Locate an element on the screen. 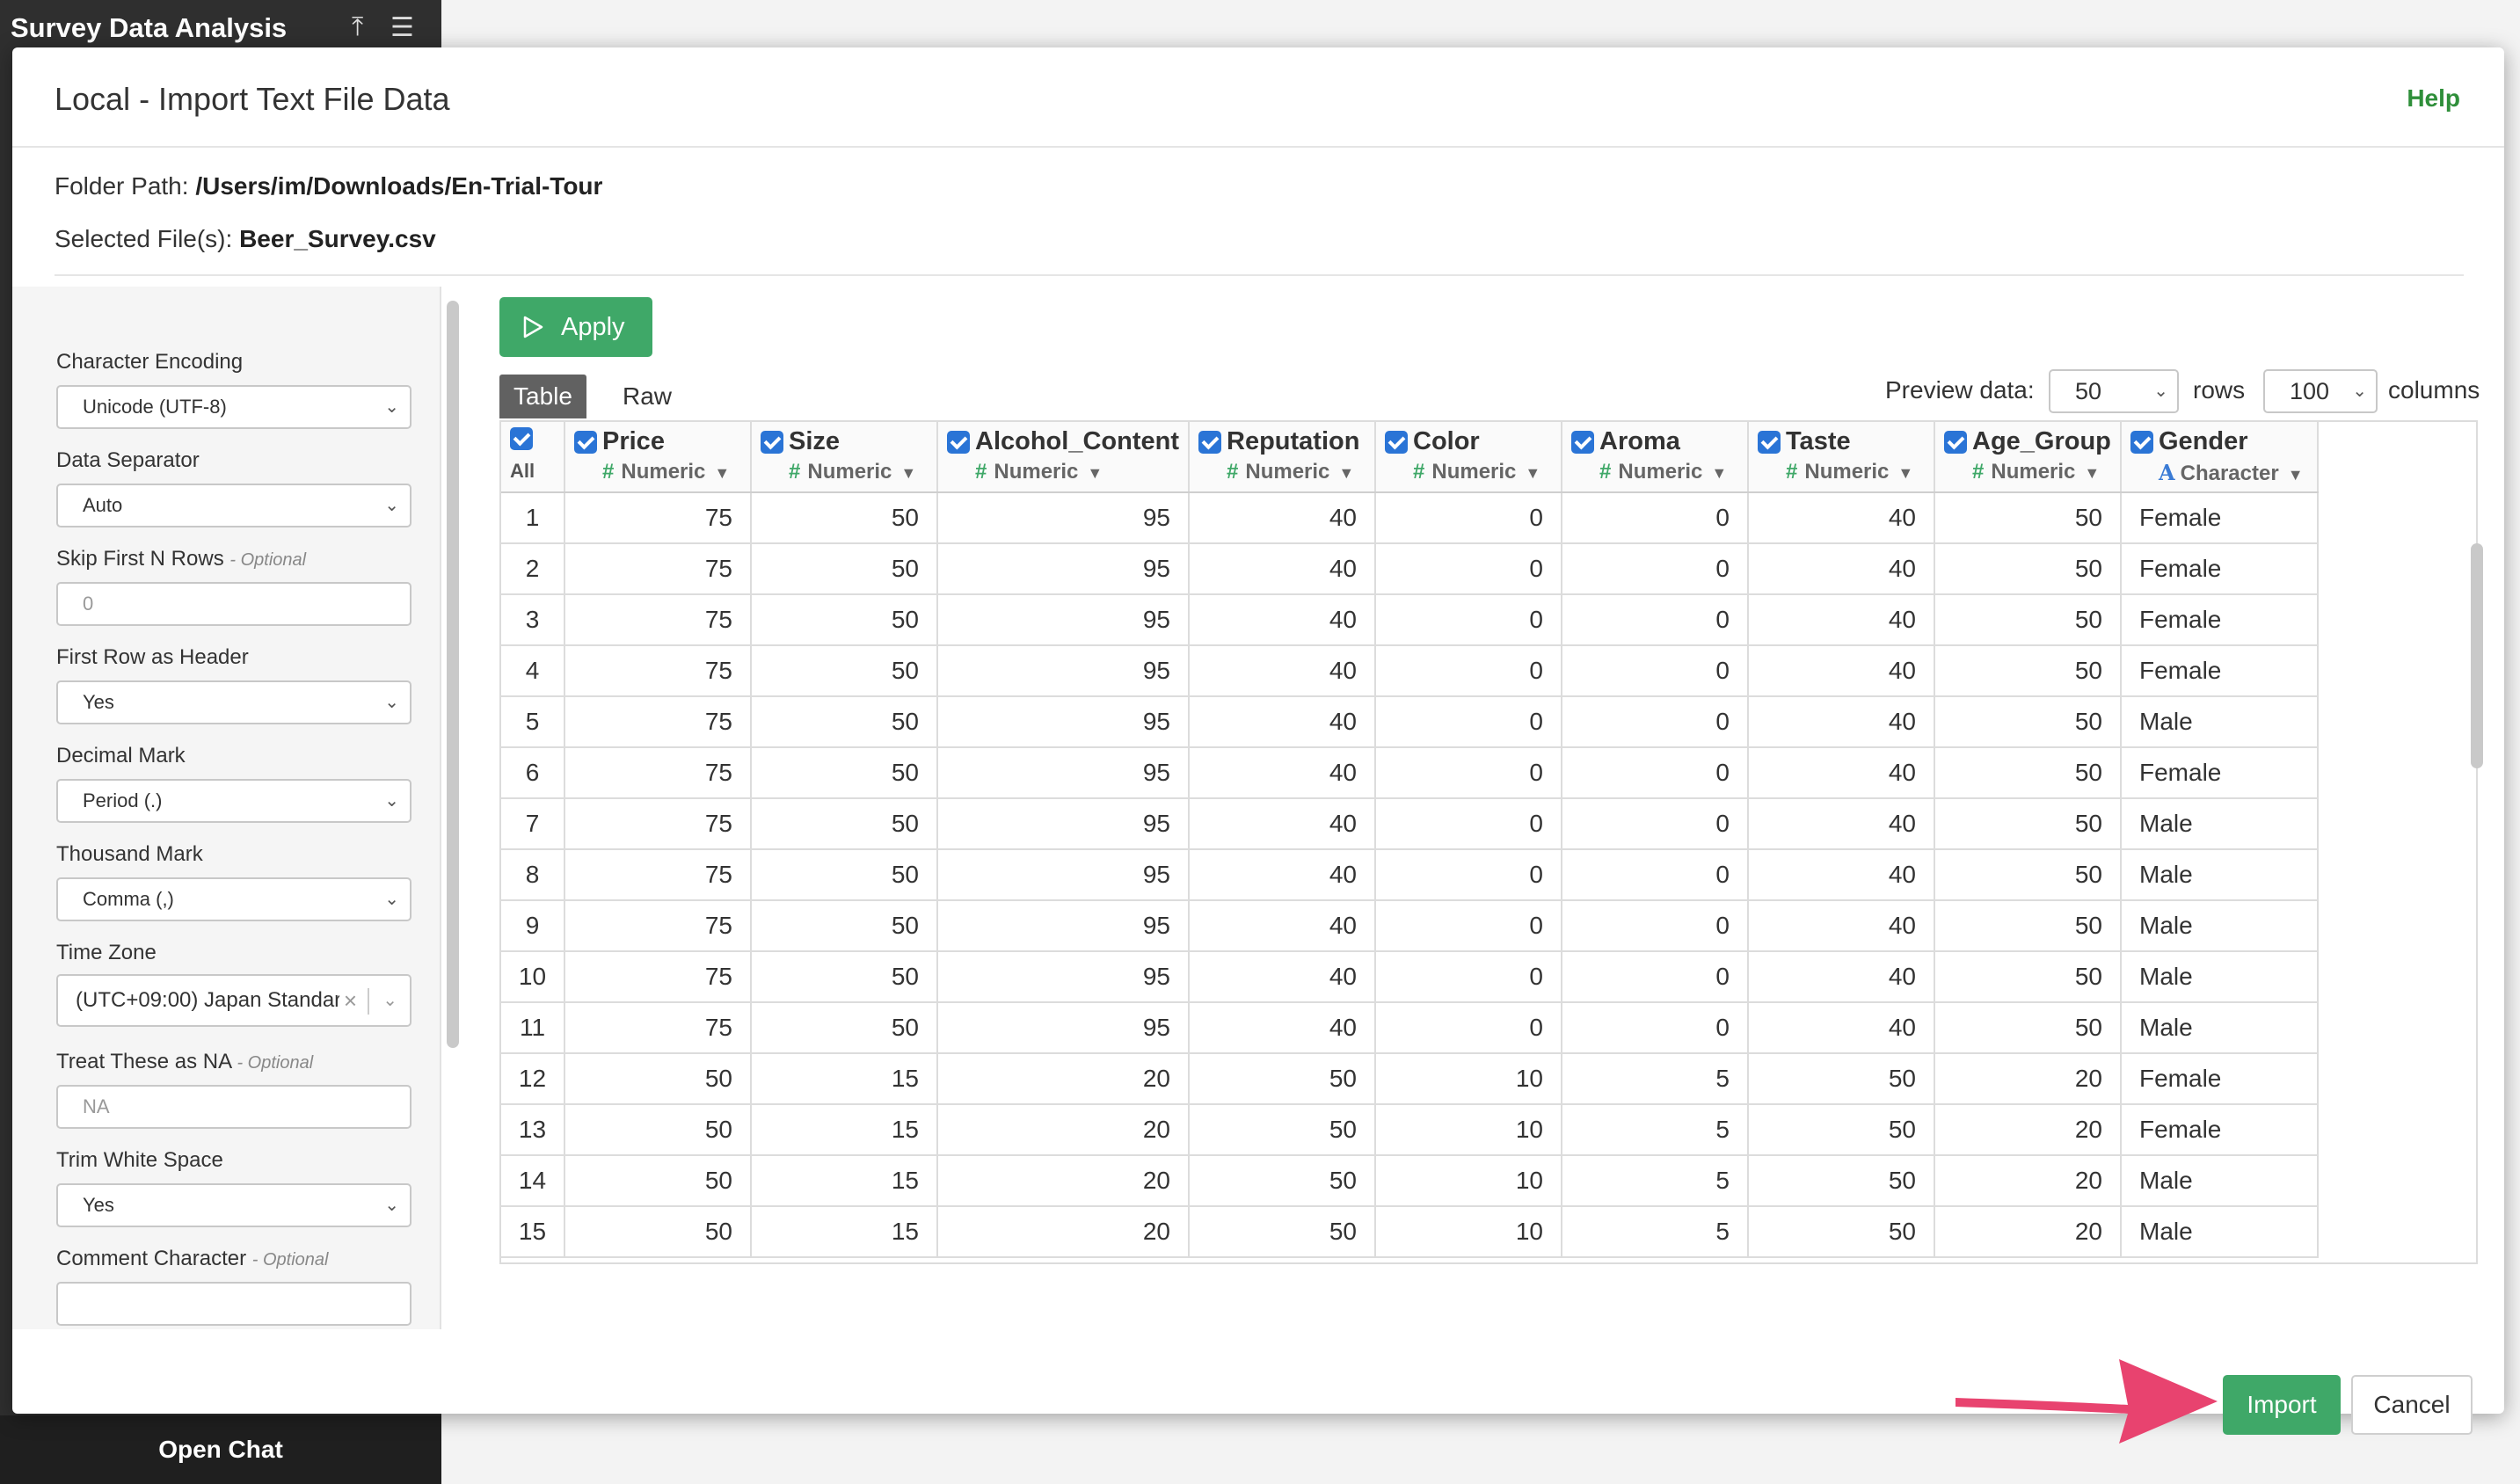 The width and height of the screenshot is (2520, 1484). numeric-type-icon: # is located at coordinates (608, 472).